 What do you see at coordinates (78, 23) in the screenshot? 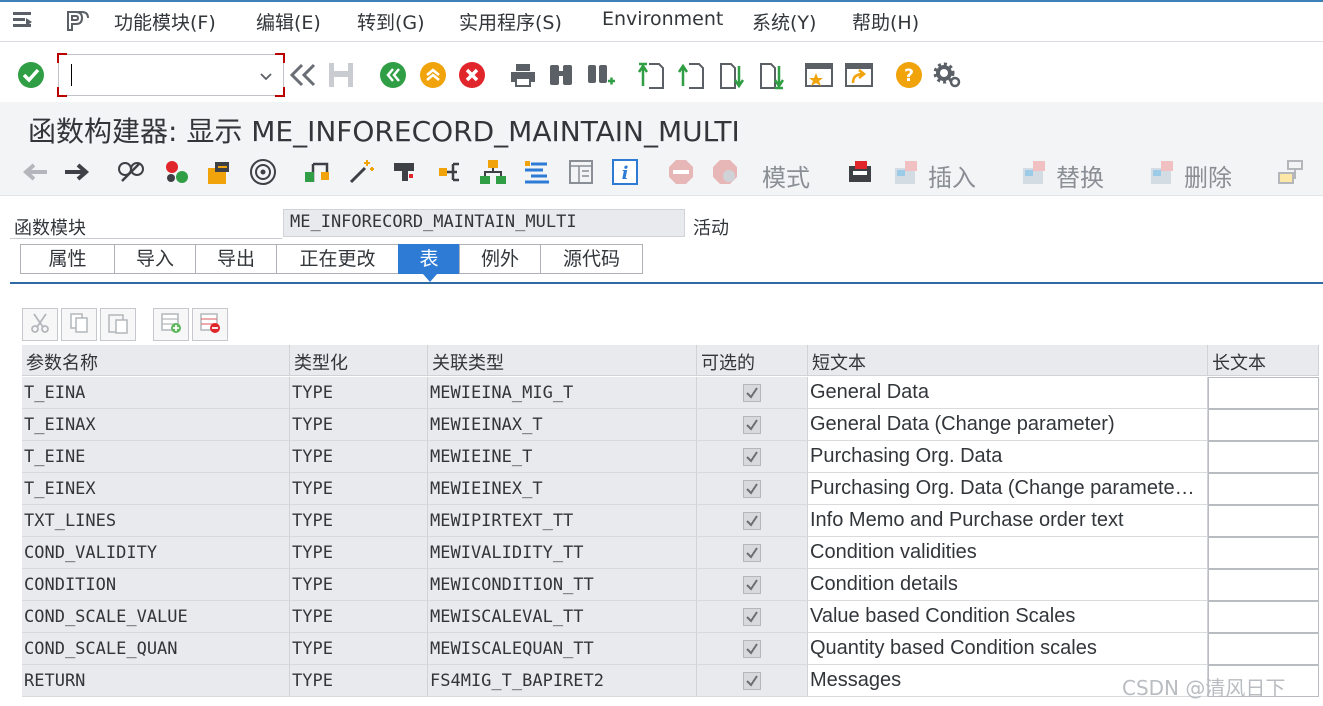
I see `sap-logo-icon` at bounding box center [78, 23].